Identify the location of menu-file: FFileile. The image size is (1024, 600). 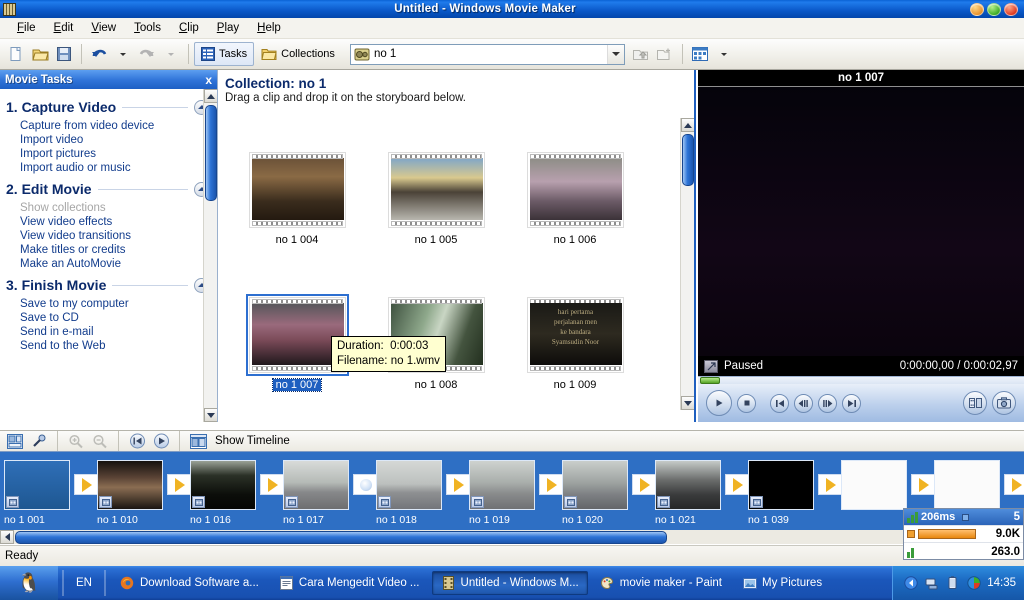
(26, 28).